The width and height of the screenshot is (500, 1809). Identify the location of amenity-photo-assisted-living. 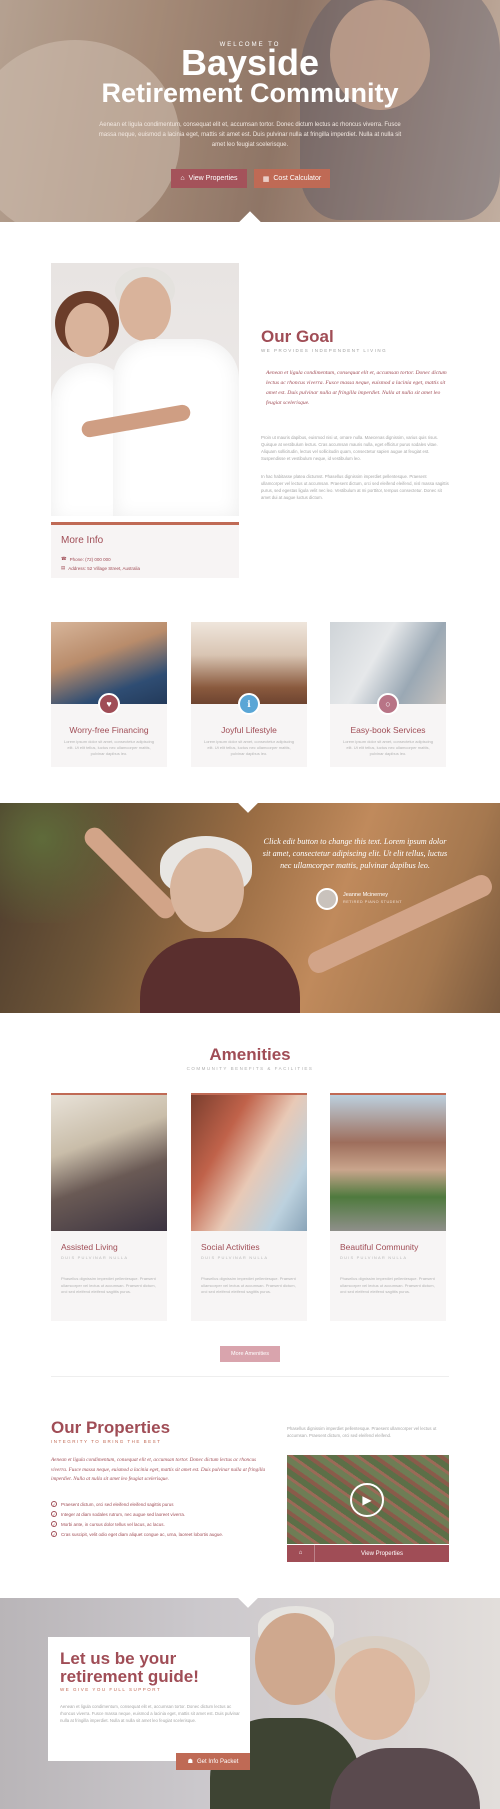
(109, 1163).